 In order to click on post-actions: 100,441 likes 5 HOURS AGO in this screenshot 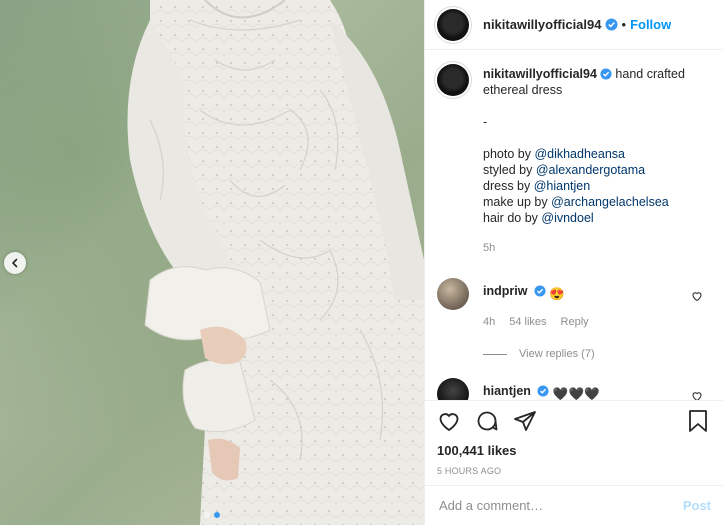, I will do `click(574, 438)`.